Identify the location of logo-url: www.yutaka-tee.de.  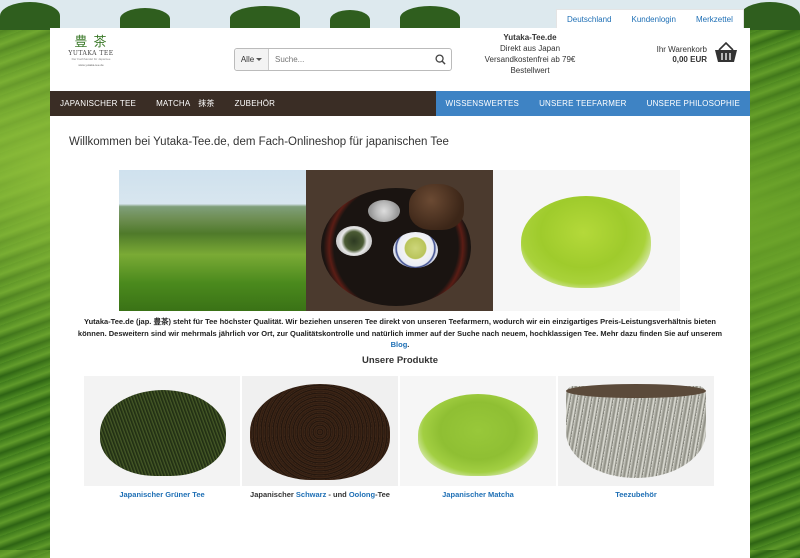
(91, 65).